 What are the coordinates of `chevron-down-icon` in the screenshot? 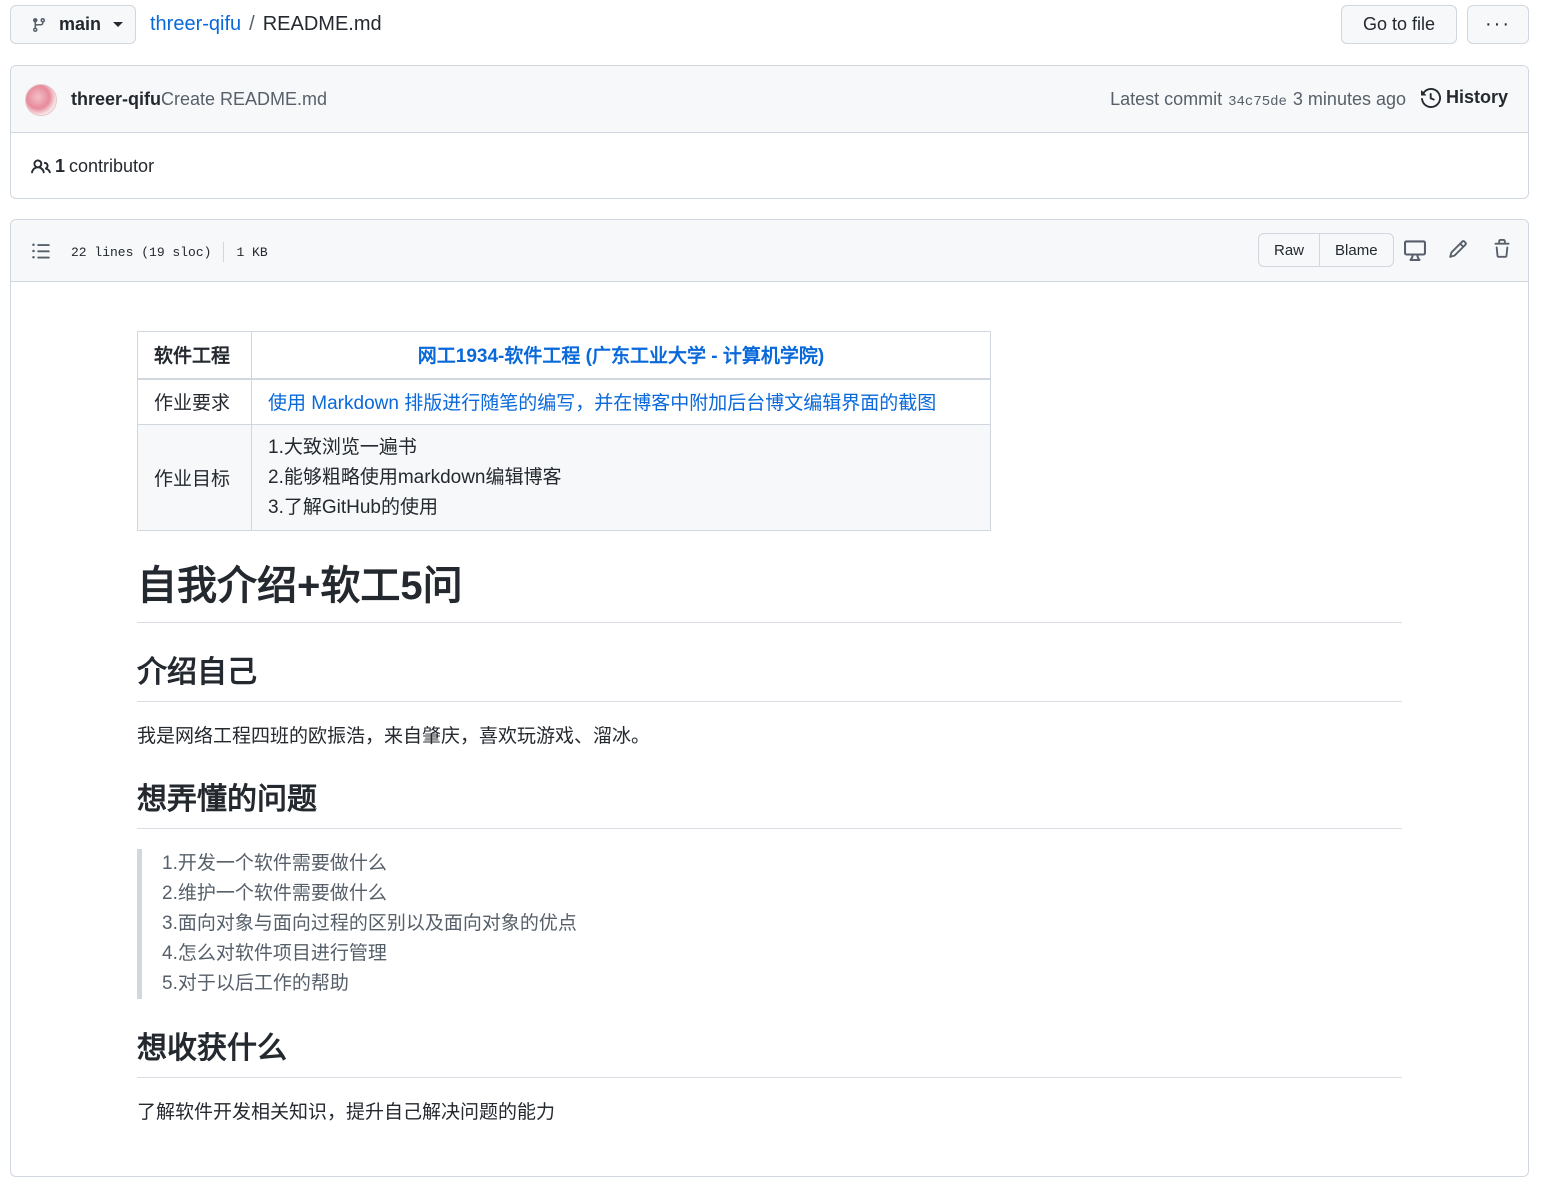 It's located at (118, 24).